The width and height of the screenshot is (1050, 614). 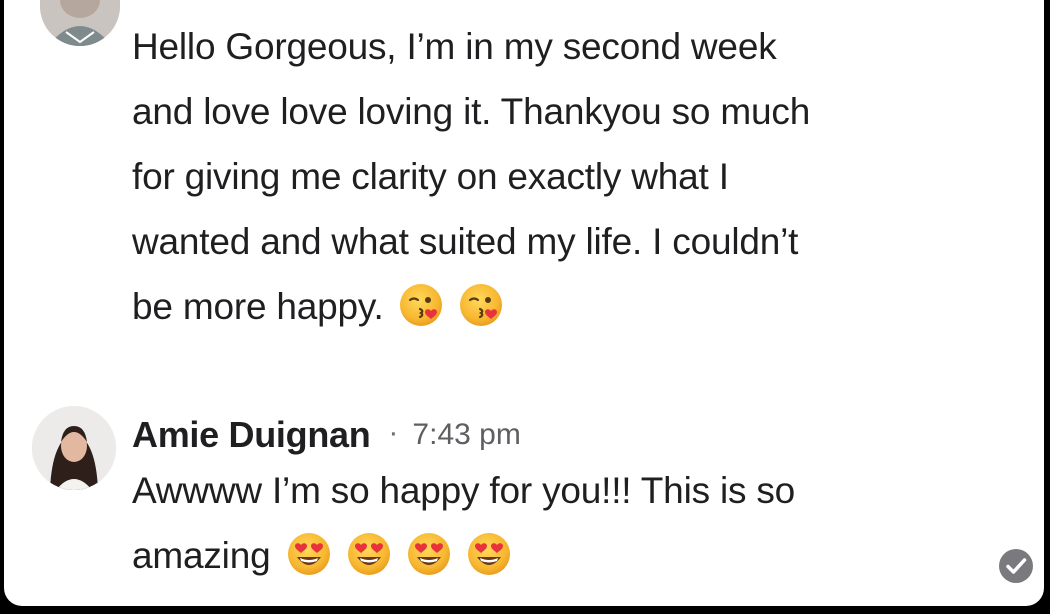 What do you see at coordinates (464, 490) in the screenshot?
I see `reply-line: Awwww I’m so happy for you!!! This is so` at bounding box center [464, 490].